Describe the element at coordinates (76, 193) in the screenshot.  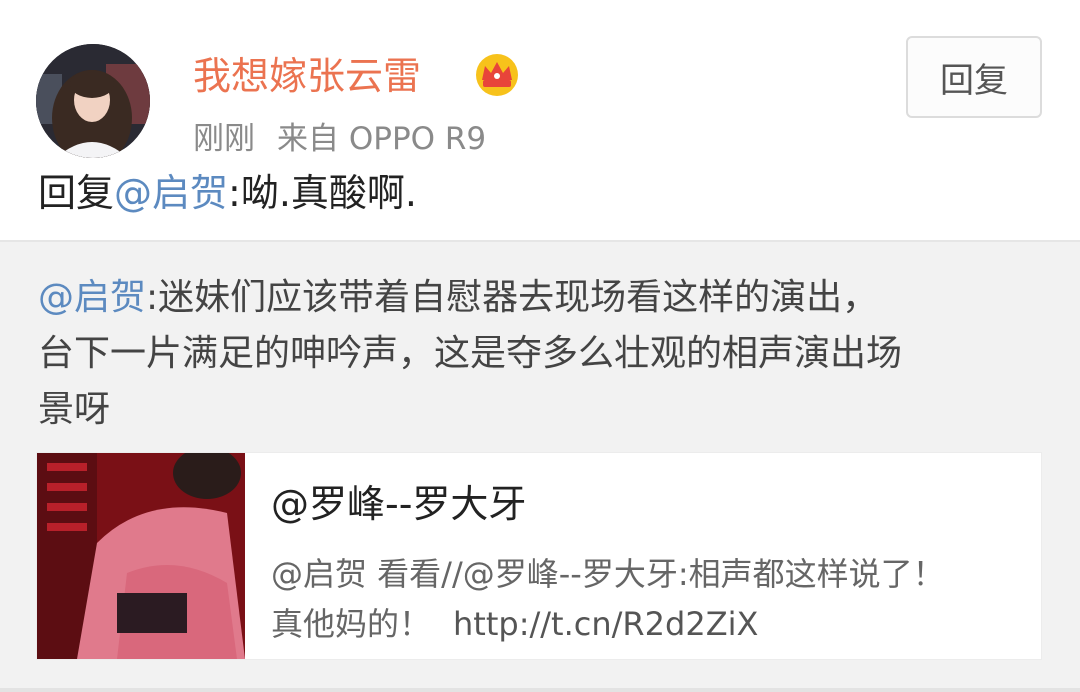
I see `reply-prefix: 回复` at that location.